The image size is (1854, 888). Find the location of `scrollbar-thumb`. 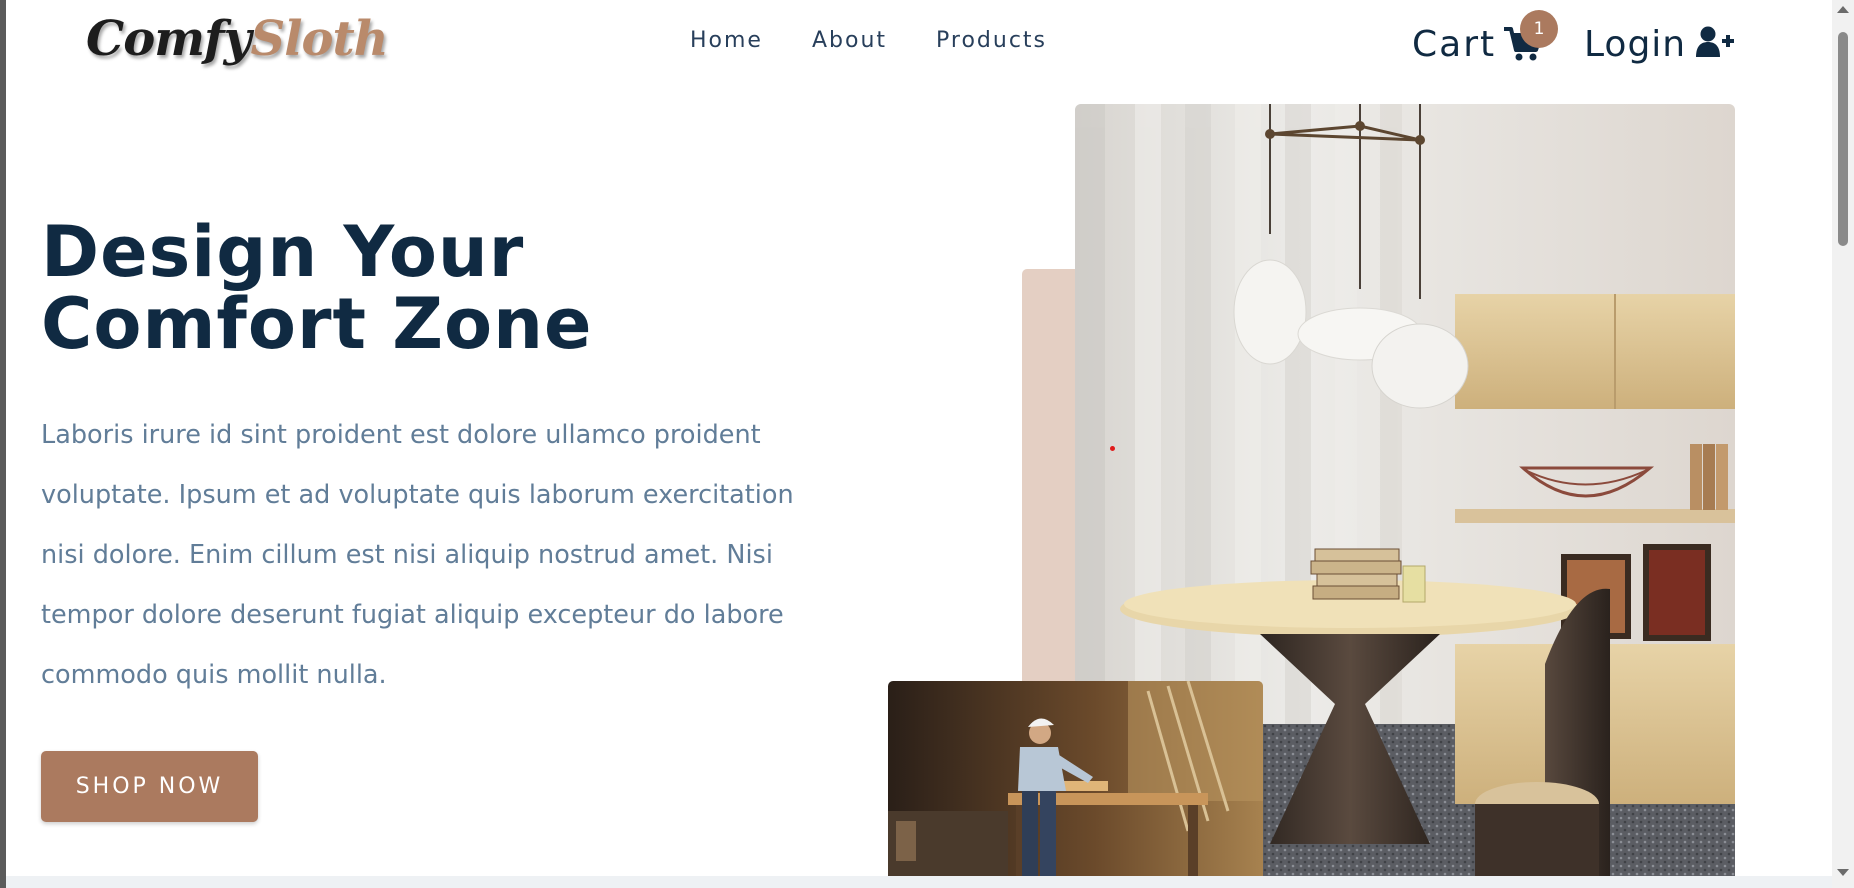

scrollbar-thumb is located at coordinates (1843, 139).